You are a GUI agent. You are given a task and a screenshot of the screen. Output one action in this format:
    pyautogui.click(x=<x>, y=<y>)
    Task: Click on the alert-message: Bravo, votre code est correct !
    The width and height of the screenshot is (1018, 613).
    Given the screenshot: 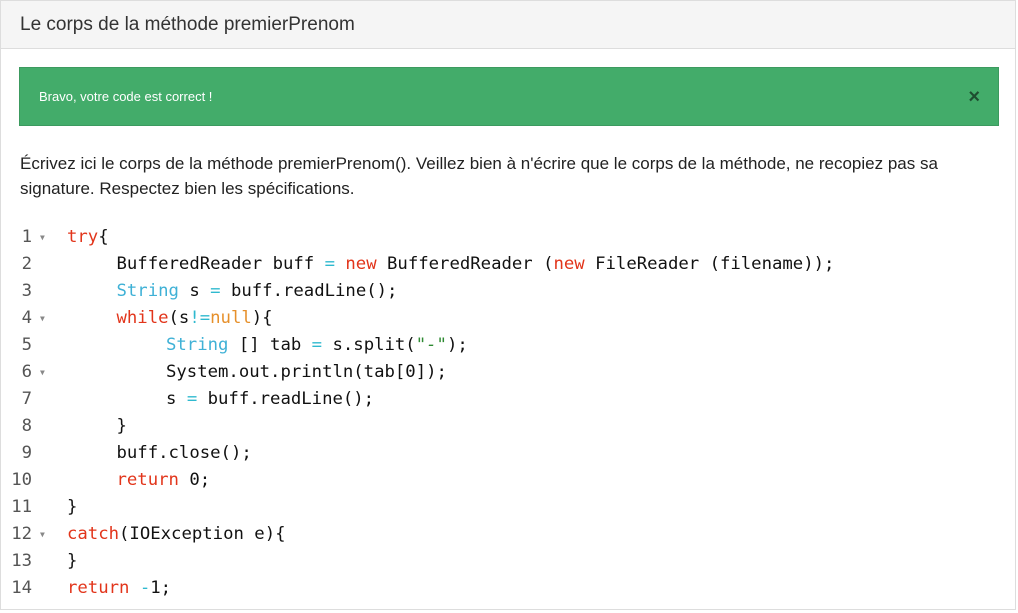 What is the action you would take?
    pyautogui.click(x=126, y=96)
    